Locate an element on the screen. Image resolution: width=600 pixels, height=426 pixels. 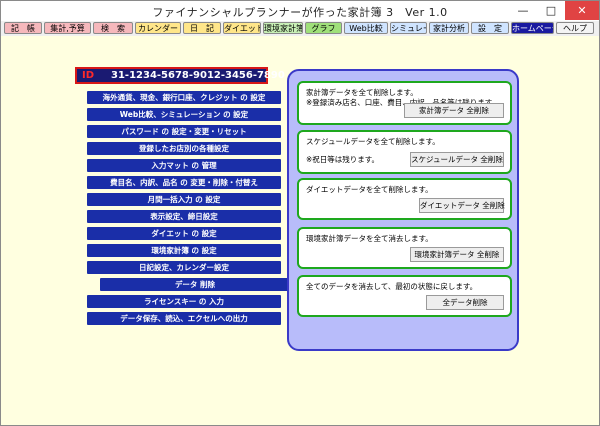
delete-schedule-button: スケジュールデータ 全削除 is located at coordinates (457, 159).